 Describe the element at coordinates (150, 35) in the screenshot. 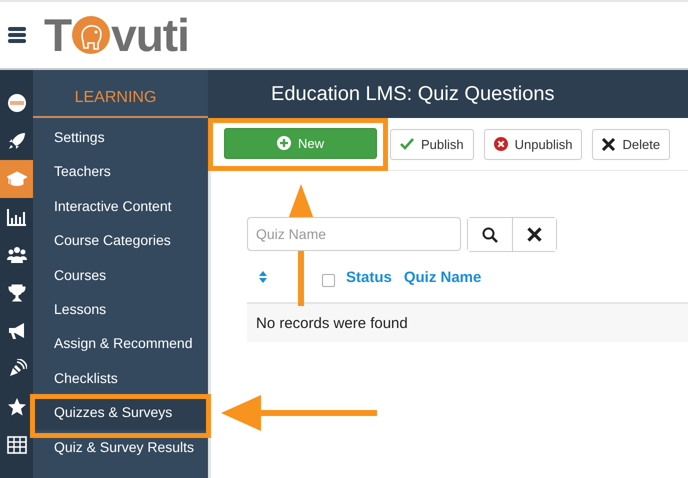

I see `logo-text: vuti` at that location.